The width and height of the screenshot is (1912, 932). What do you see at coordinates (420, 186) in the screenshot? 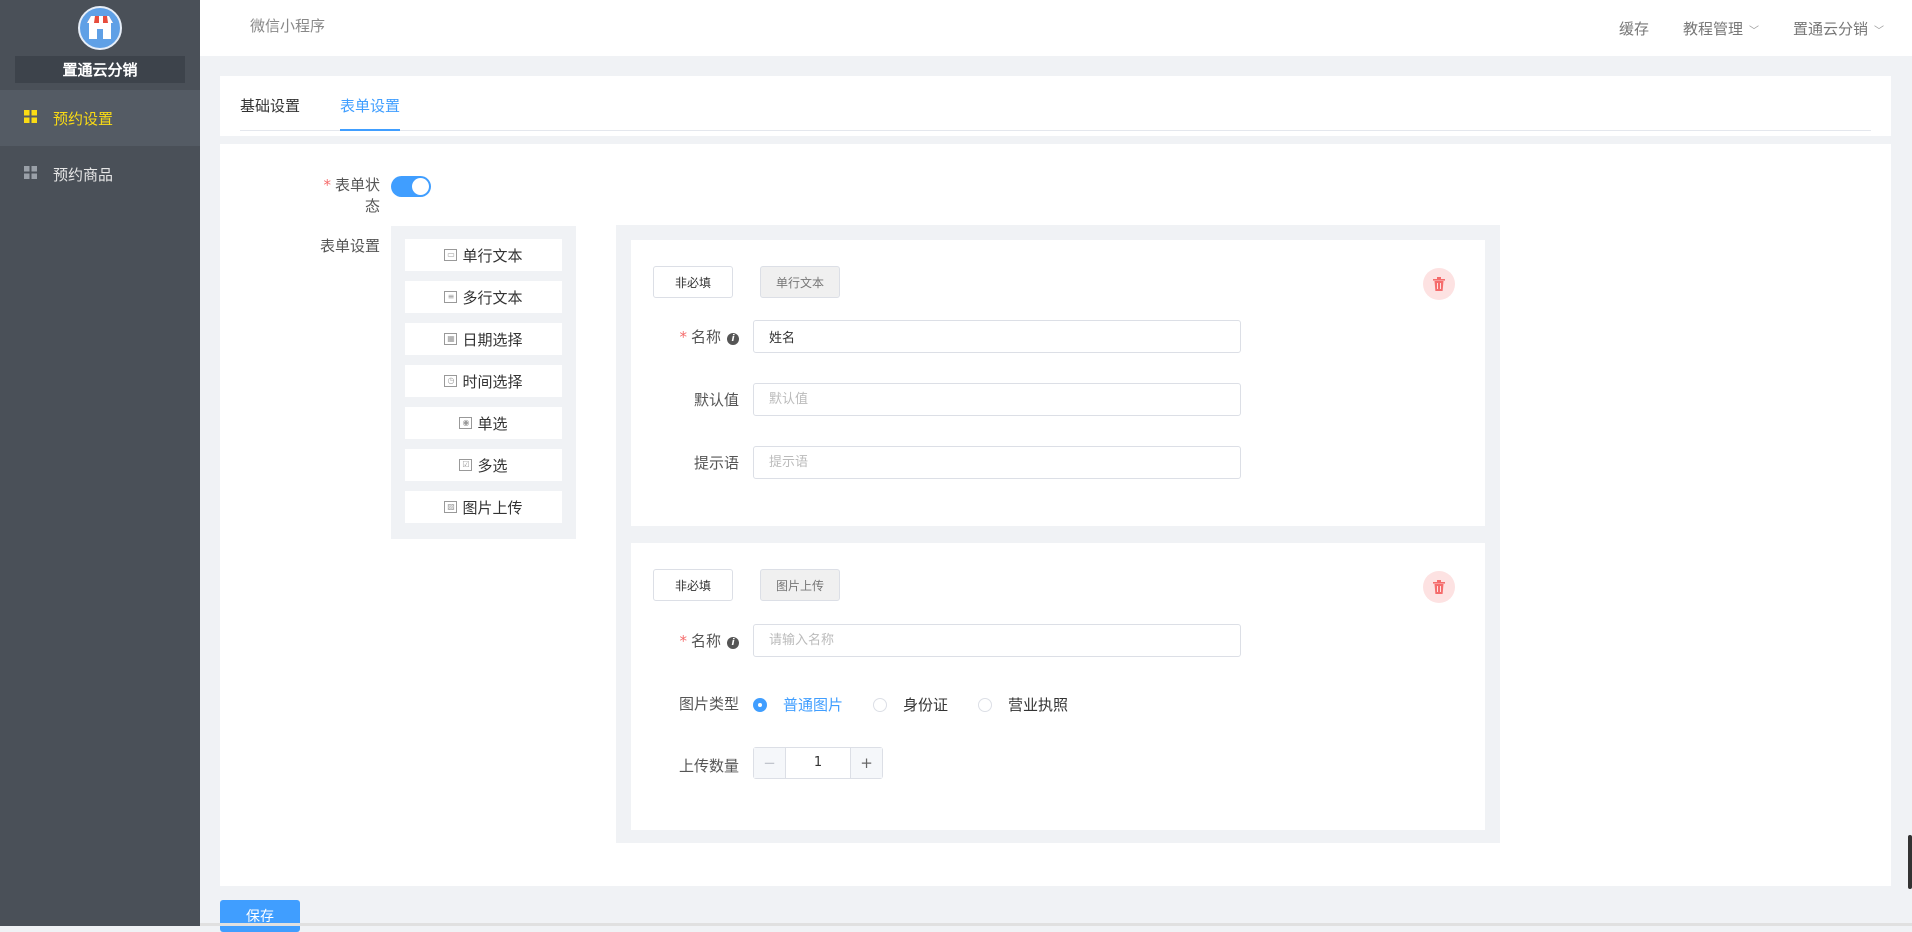
I see `switch-knob` at bounding box center [420, 186].